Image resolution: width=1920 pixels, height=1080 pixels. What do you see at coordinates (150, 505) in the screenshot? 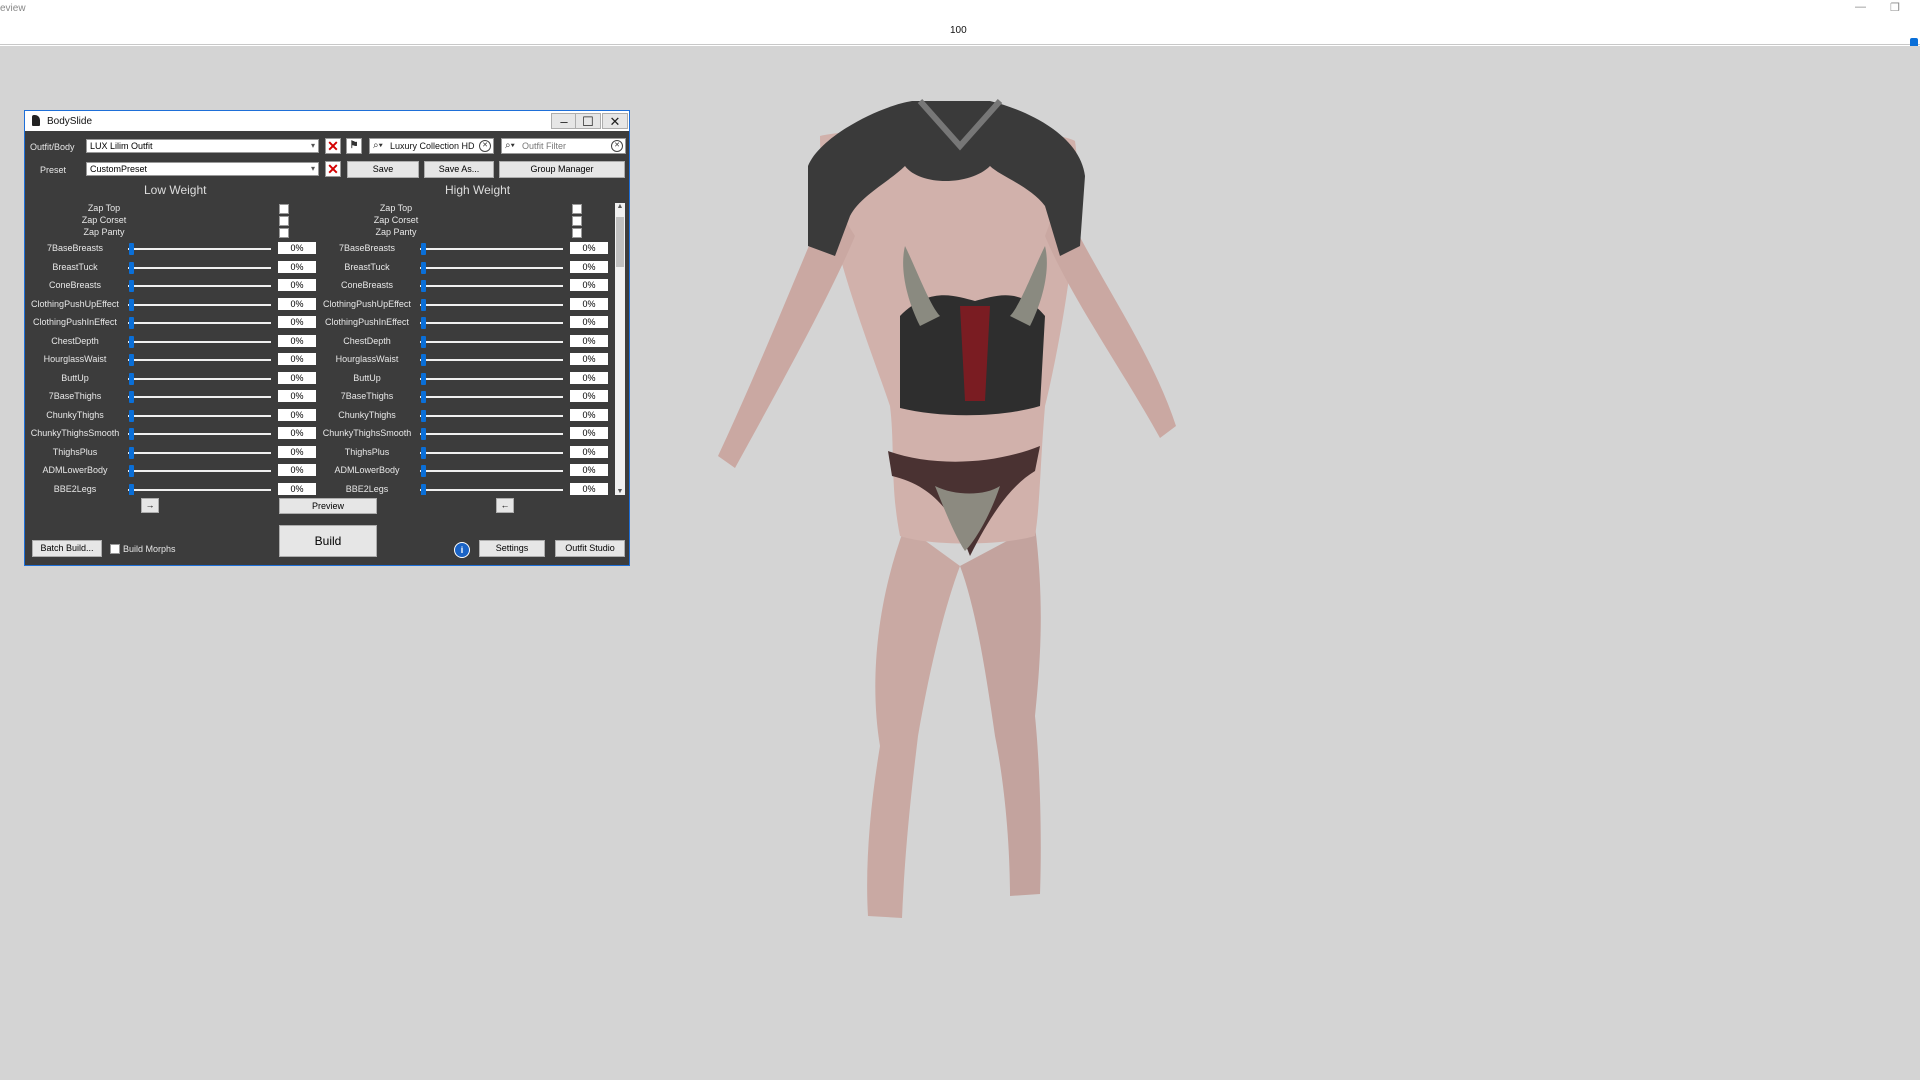
I see `copy-to-high-button: →` at bounding box center [150, 505].